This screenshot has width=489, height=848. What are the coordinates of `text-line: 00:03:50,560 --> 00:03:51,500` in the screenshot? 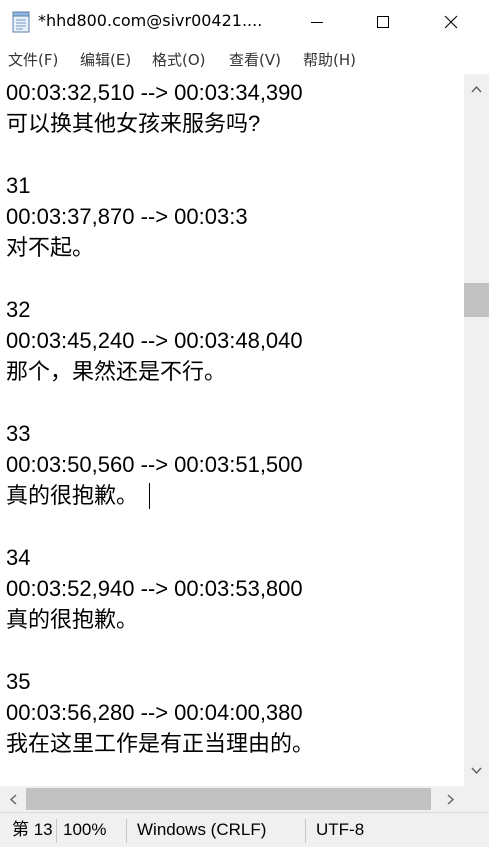 It's located at (154, 464).